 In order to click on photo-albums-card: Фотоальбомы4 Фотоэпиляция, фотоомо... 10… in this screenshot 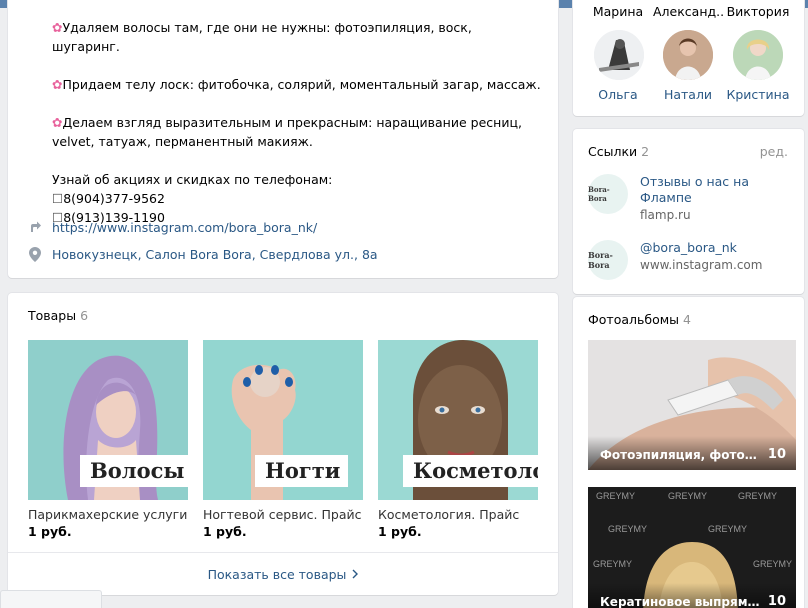, I will do `click(688, 452)`.